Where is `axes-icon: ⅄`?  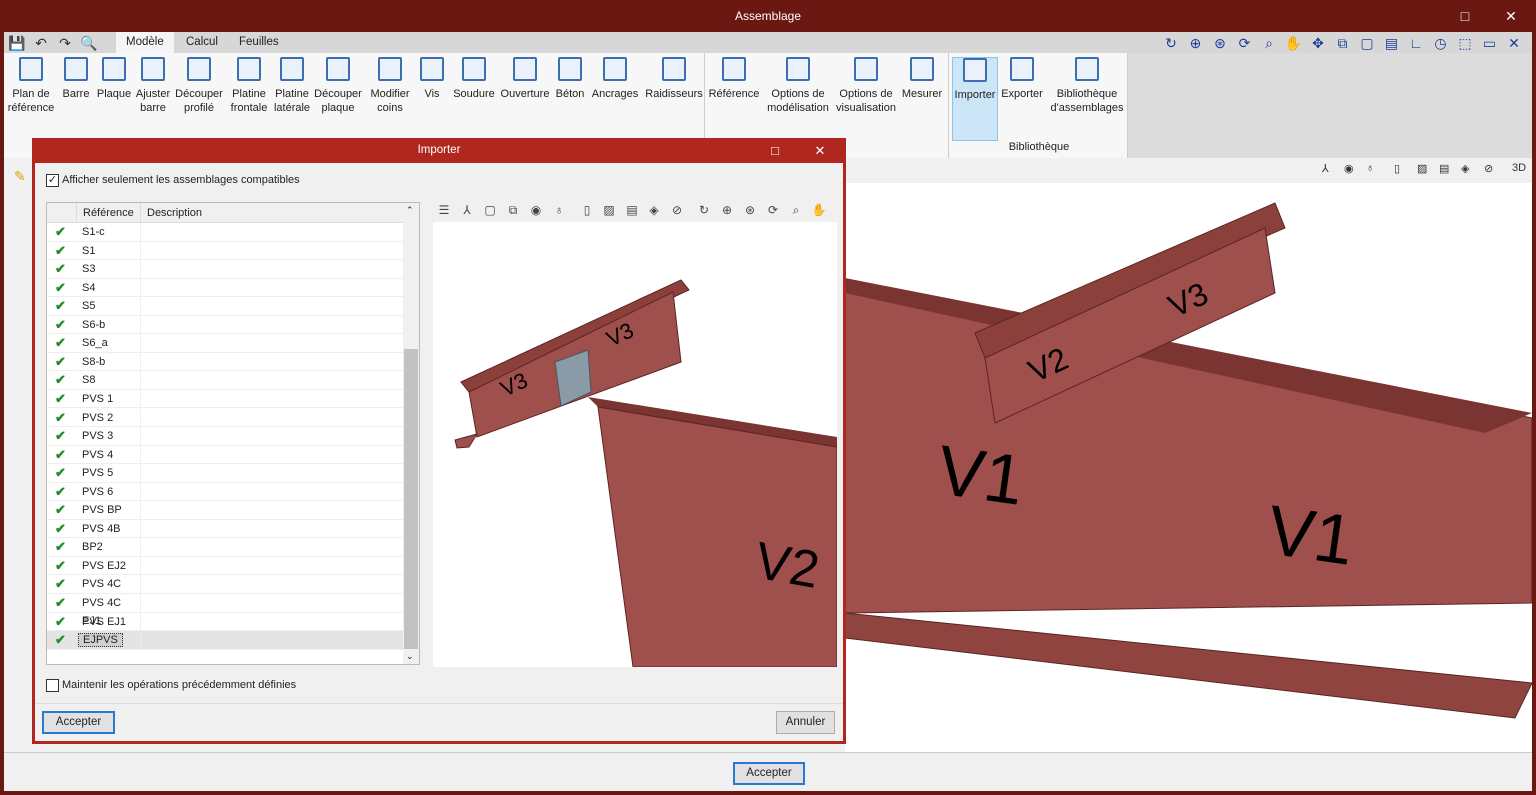
axes-icon: ⅄ is located at coordinates (467, 210).